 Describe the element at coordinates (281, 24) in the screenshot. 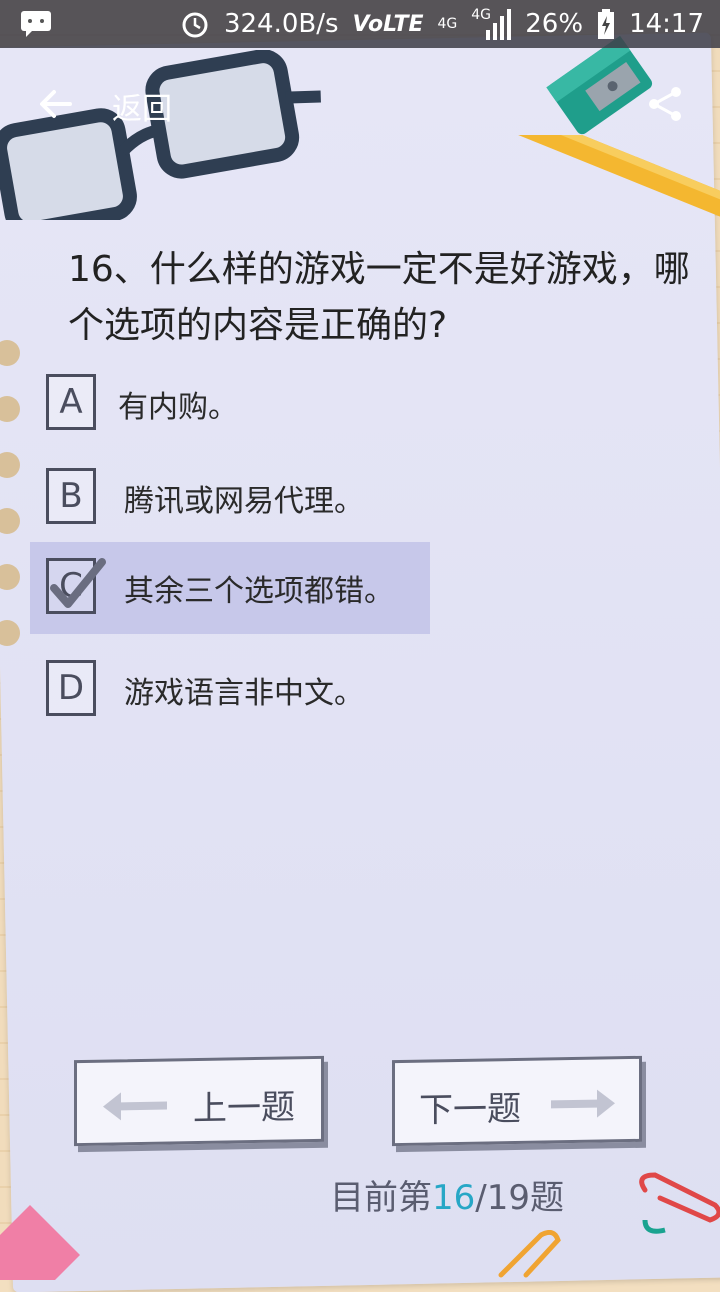

I see `network-speed: 324.0B/s` at that location.